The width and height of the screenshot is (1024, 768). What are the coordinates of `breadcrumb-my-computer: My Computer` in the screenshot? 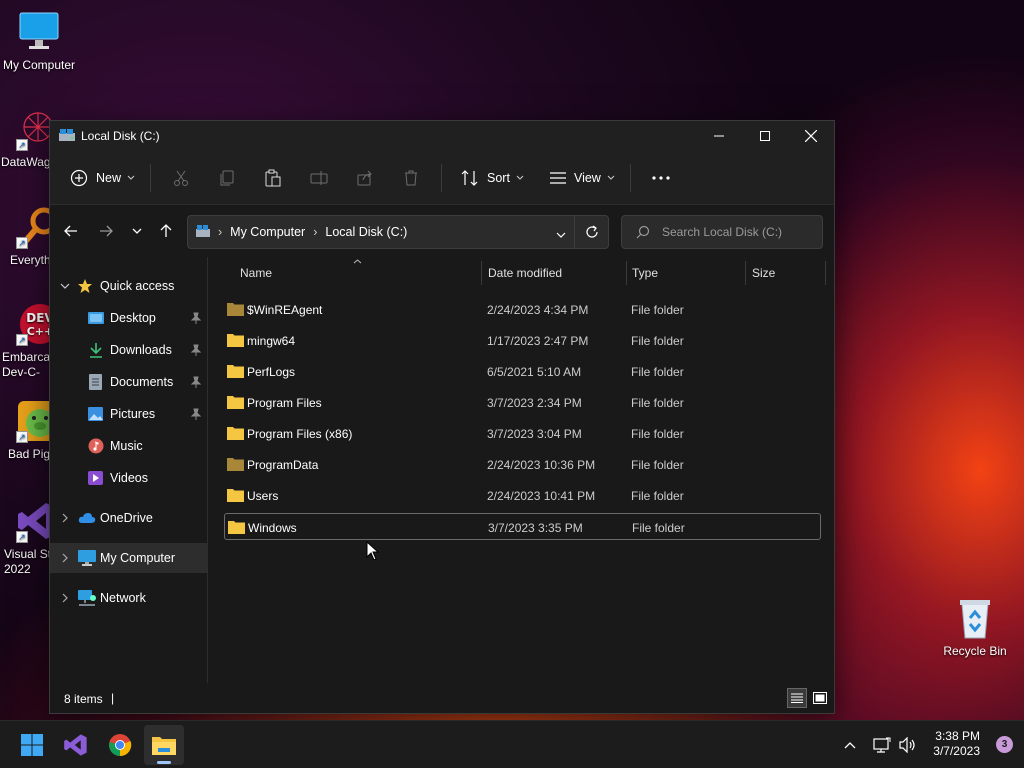 It's located at (267, 232).